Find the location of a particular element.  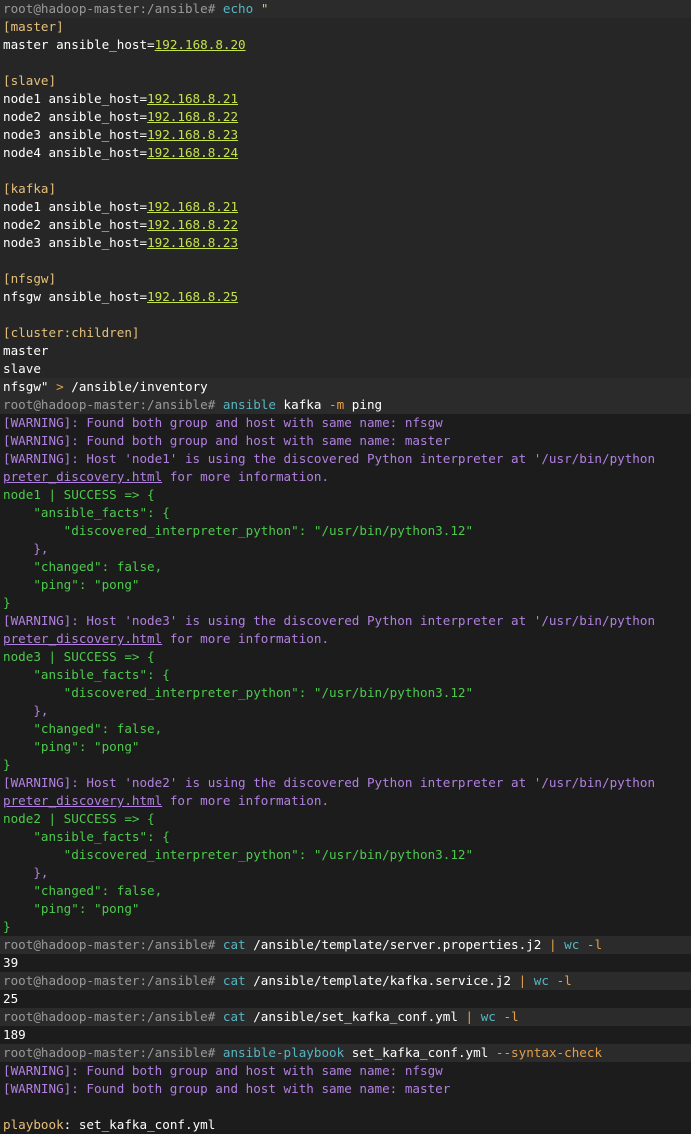

text-segment: echo is located at coordinates (238, 8).